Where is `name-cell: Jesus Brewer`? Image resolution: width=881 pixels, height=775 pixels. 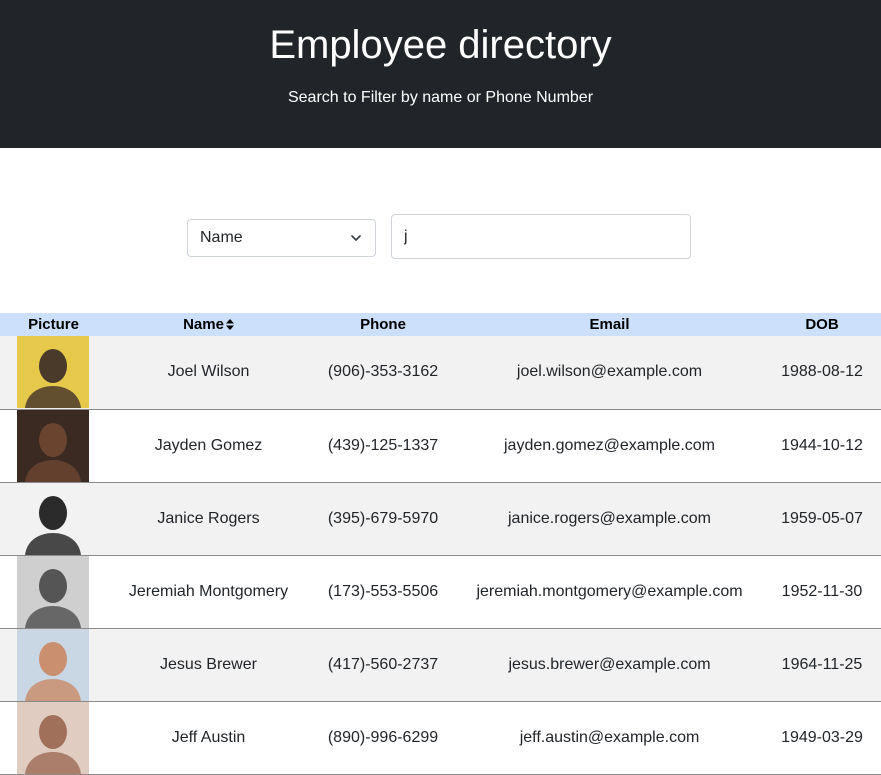
name-cell: Jesus Brewer is located at coordinates (208, 665).